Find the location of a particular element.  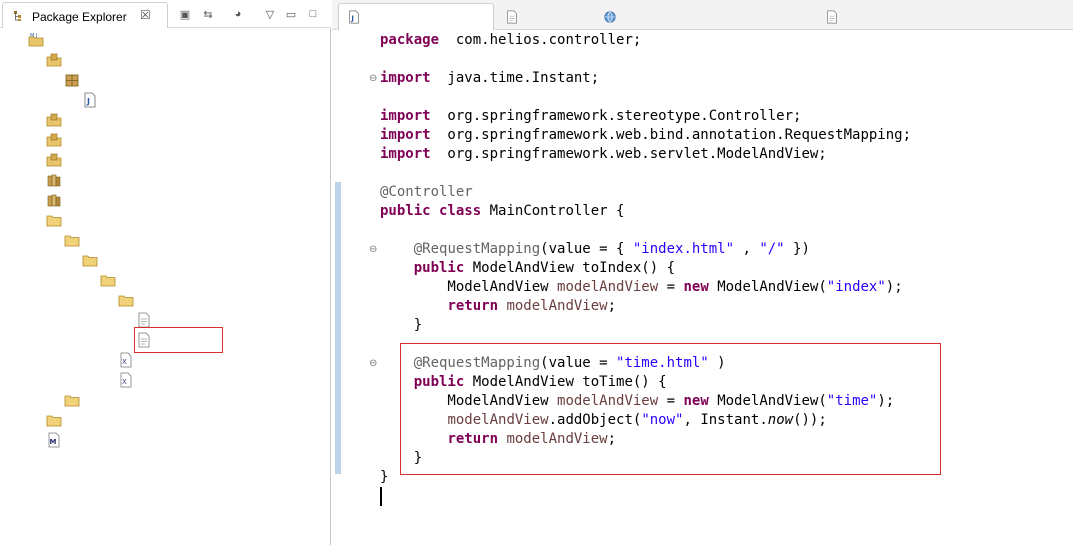

focus-icon: ◕ is located at coordinates (238, 14).